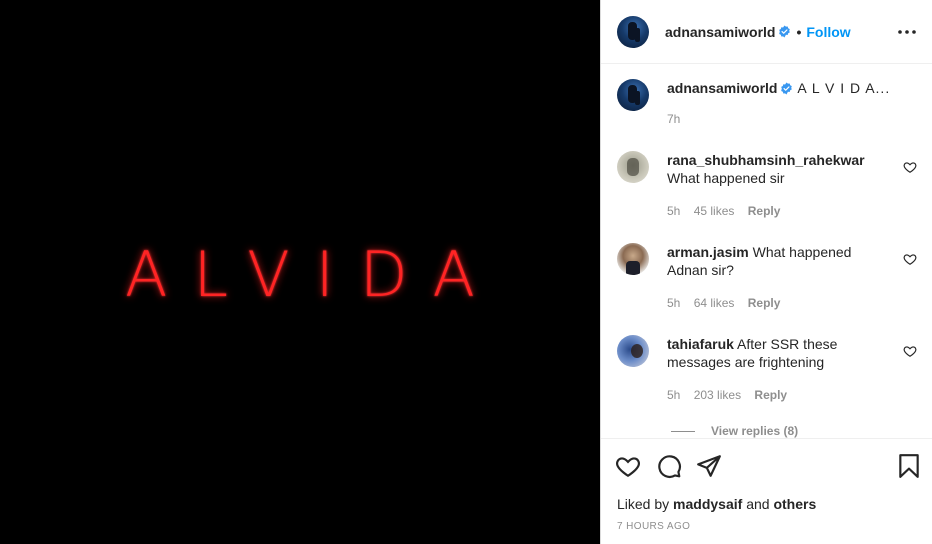  What do you see at coordinates (766, 465) in the screenshot?
I see `post-actions-bar` at bounding box center [766, 465].